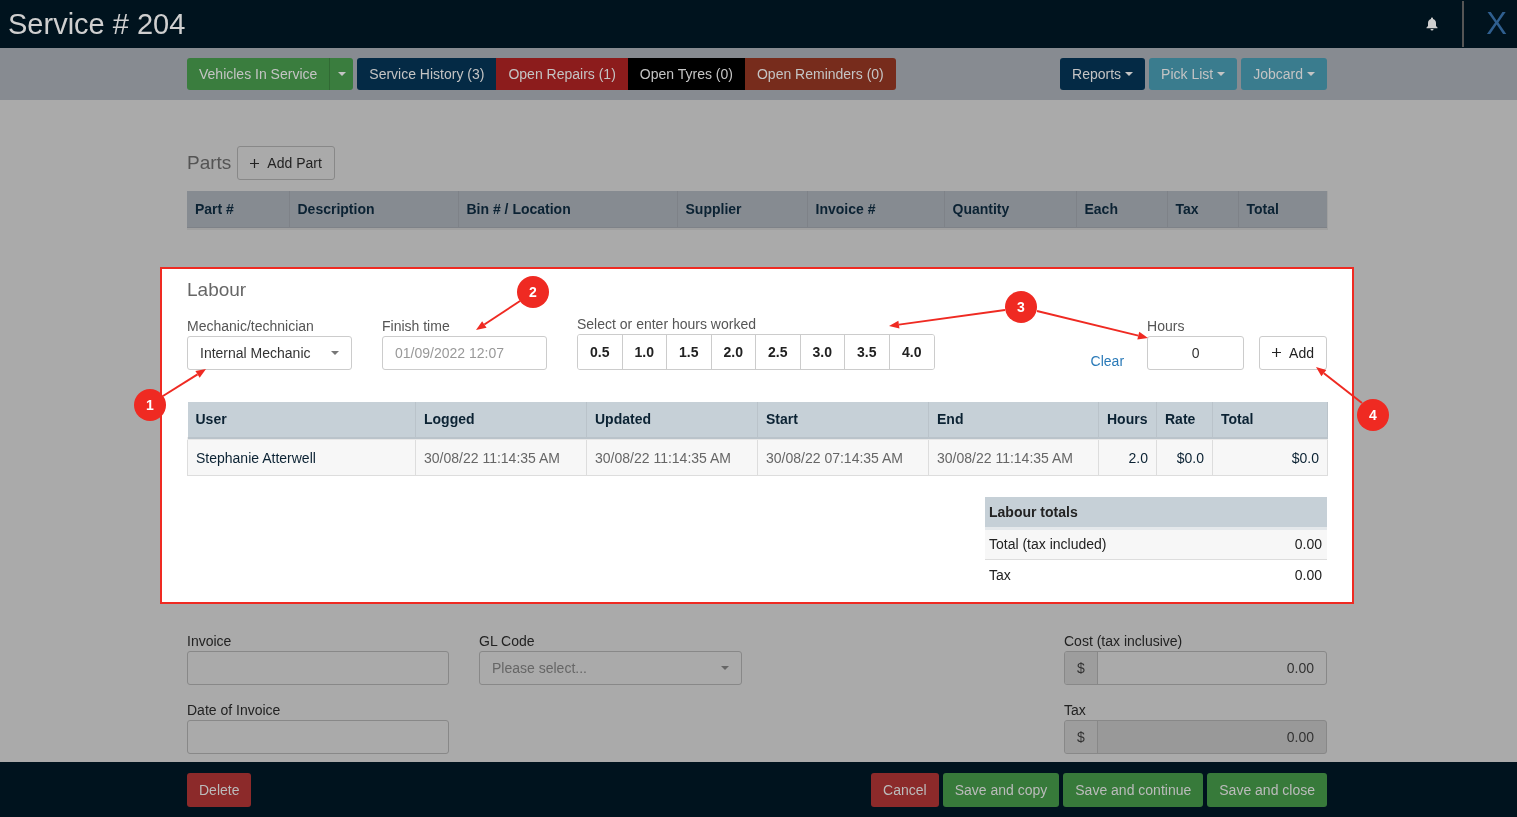 Image resolution: width=1517 pixels, height=817 pixels. I want to click on column-header: Invoice #, so click(875, 209).